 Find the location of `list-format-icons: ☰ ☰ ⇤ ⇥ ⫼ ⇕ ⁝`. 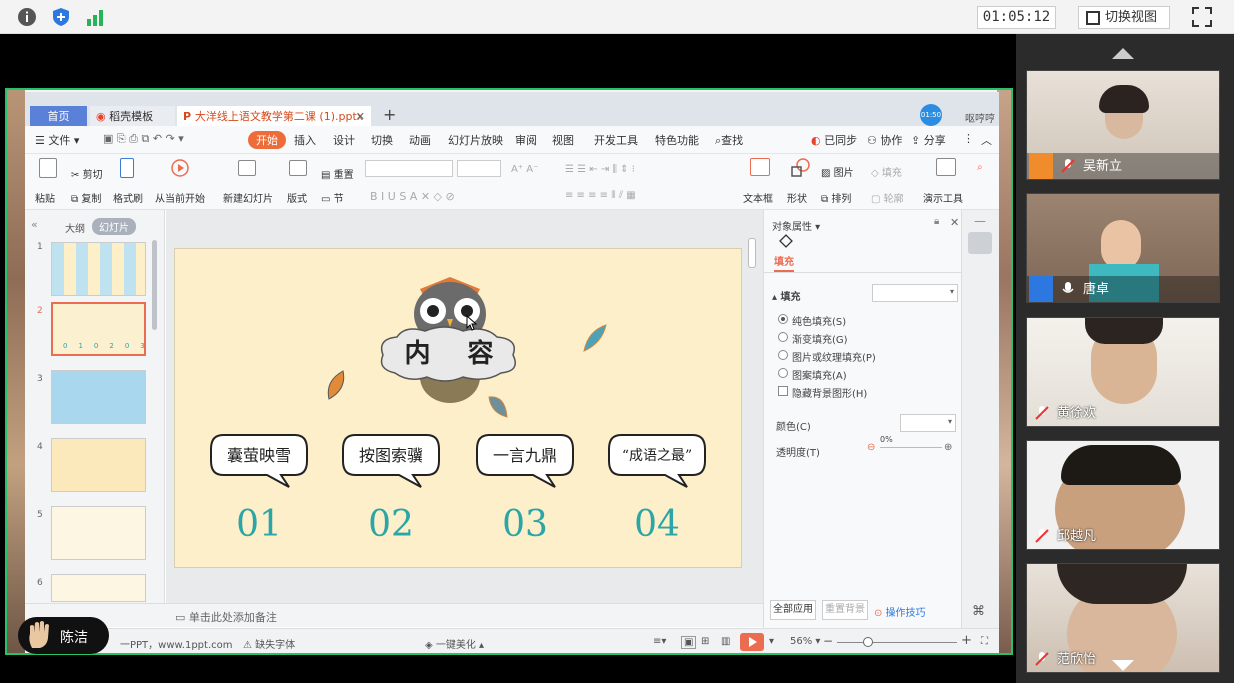

list-format-icons: ☰ ☰ ⇤ ⇥ ⫼ ⇕ ⁝ is located at coordinates (600, 169).